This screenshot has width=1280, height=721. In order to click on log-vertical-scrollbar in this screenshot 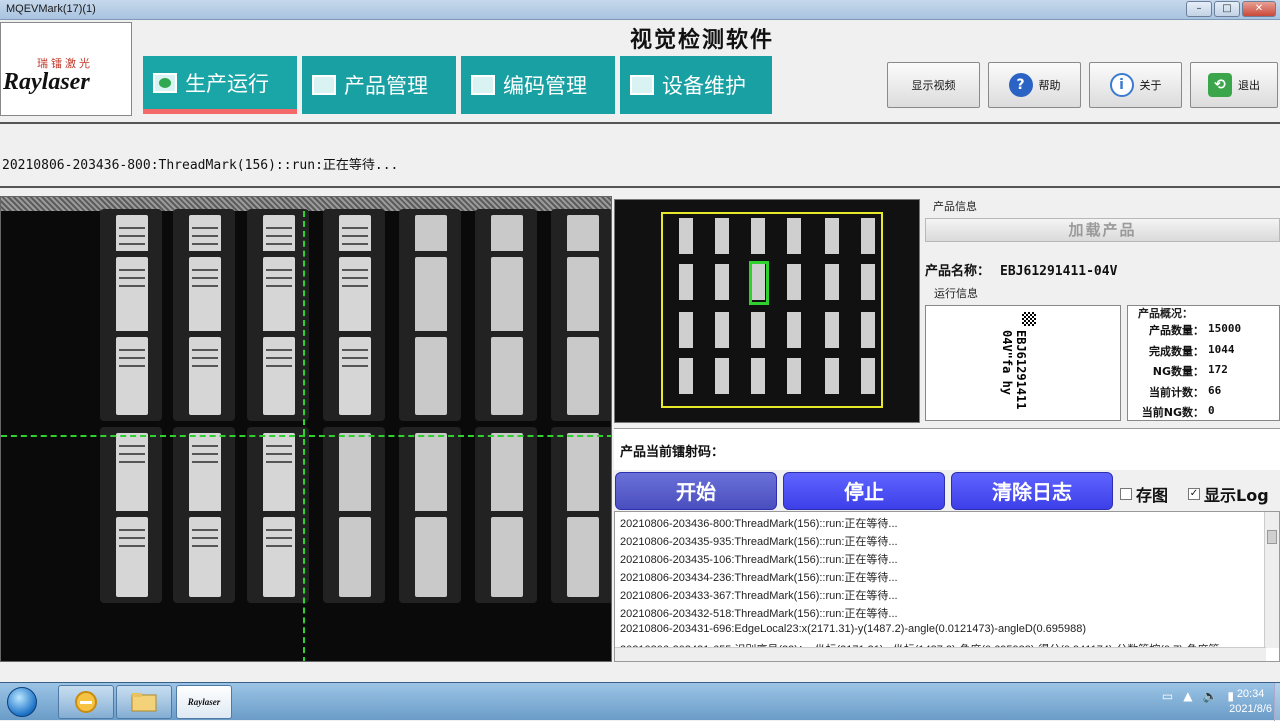, I will do `click(1271, 580)`.